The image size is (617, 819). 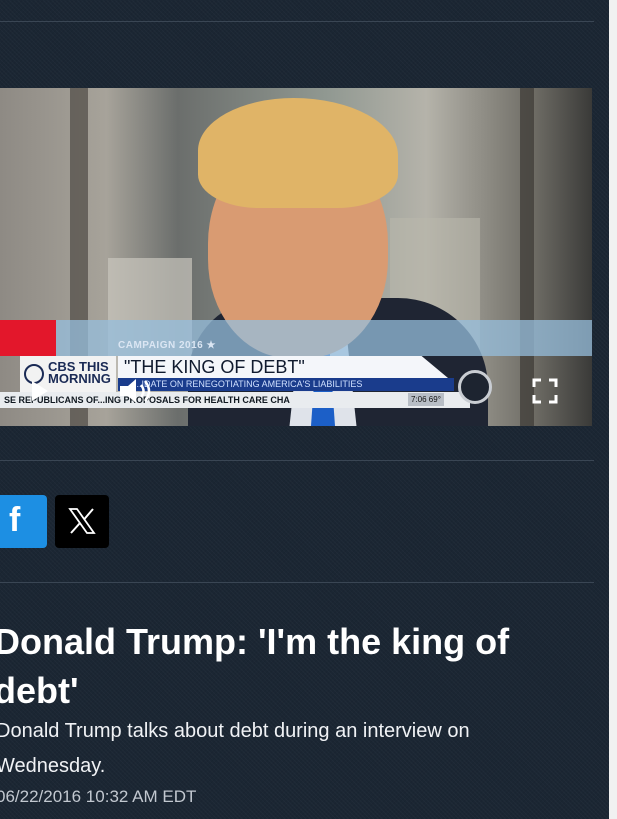 What do you see at coordinates (283, 367) in the screenshot?
I see `lower-third-headline: "THE KING OF DEBT"` at bounding box center [283, 367].